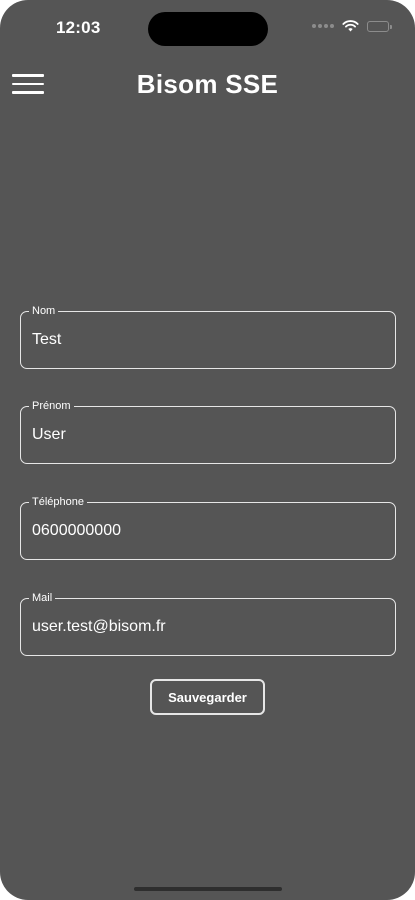 The image size is (415, 900). I want to click on home-indicator, so click(208, 889).